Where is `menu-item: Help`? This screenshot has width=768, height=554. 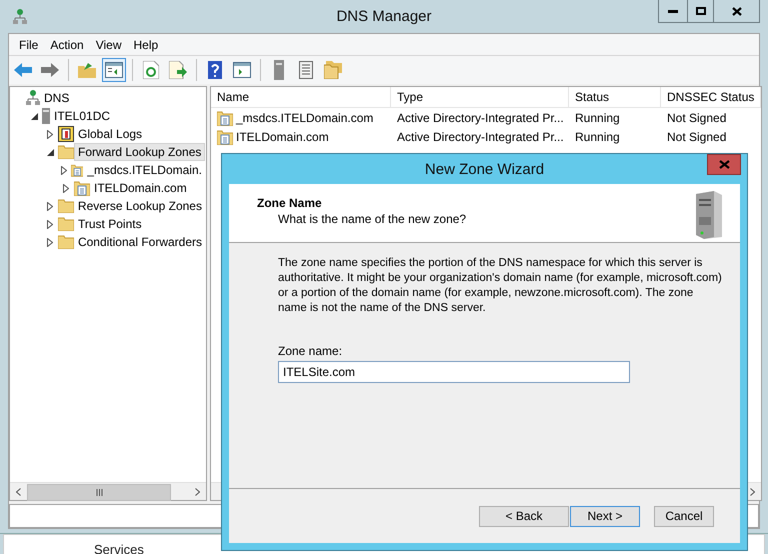
menu-item: Help is located at coordinates (146, 45).